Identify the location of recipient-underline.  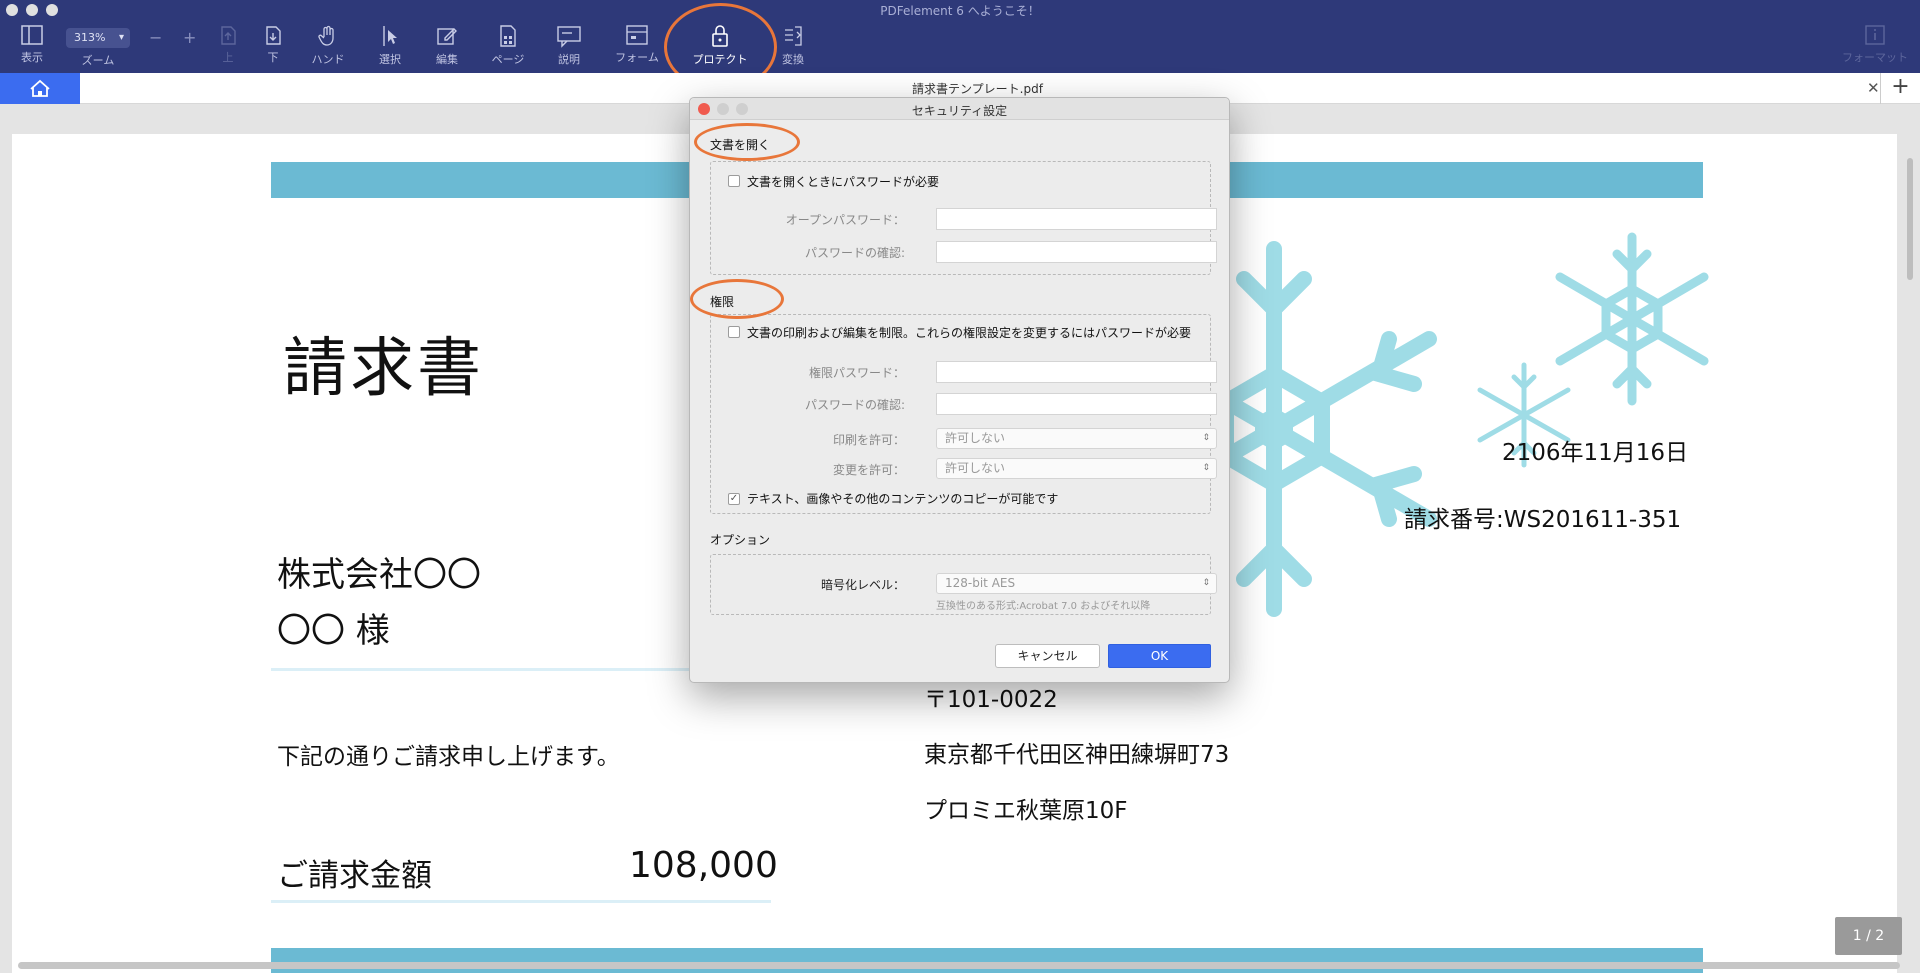
(486, 669).